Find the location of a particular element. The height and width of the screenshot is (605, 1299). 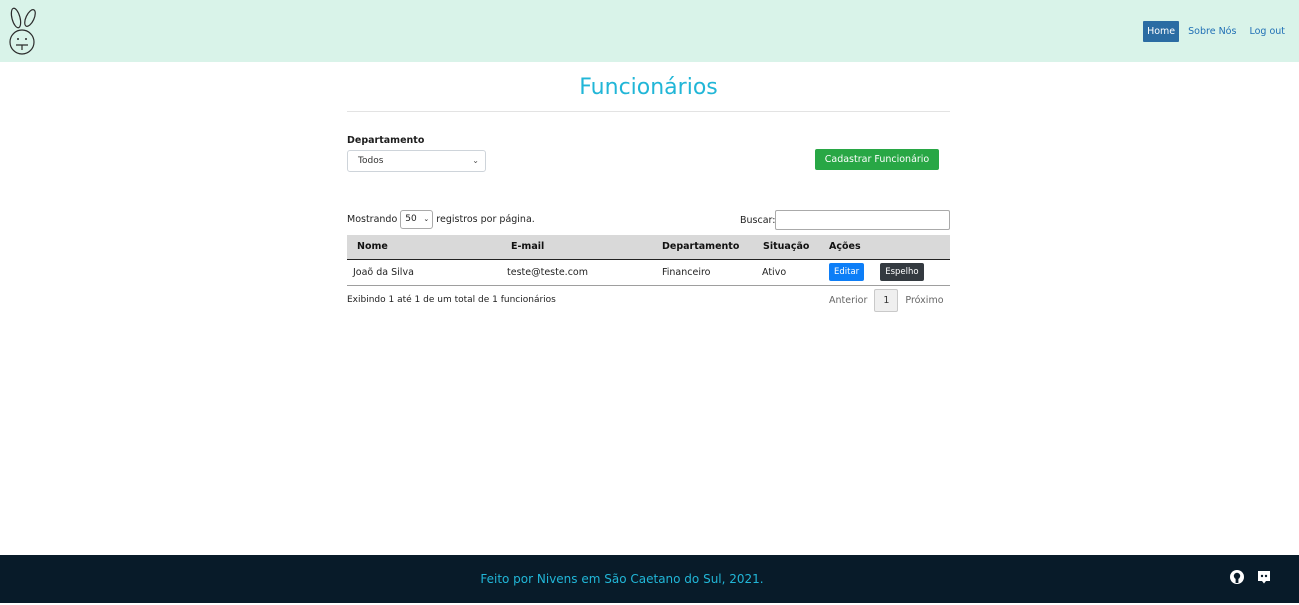

department-selected-value: Todos is located at coordinates (371, 161).